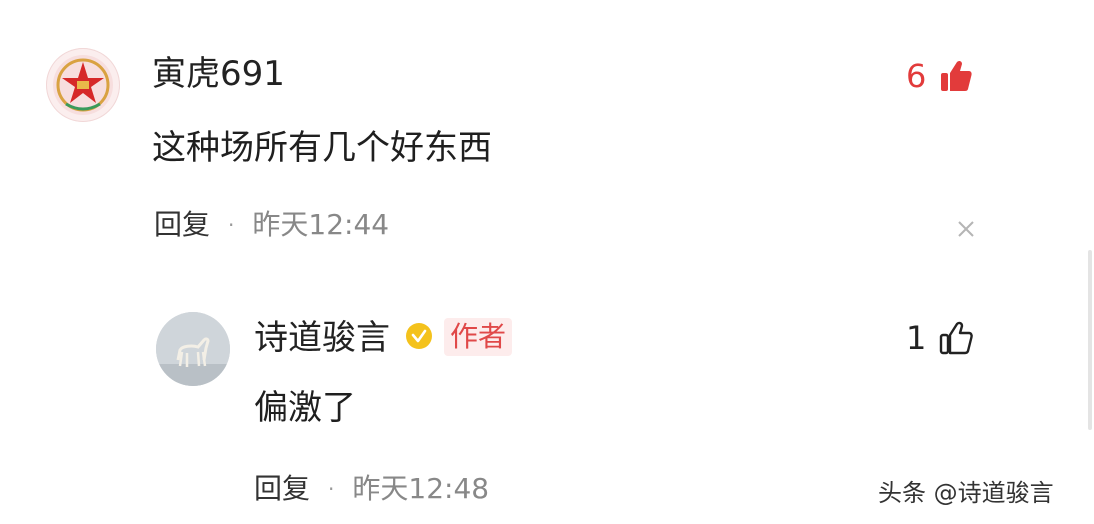  Describe the element at coordinates (956, 75) in the screenshot. I see `thumbs-up-filled-icon` at that location.